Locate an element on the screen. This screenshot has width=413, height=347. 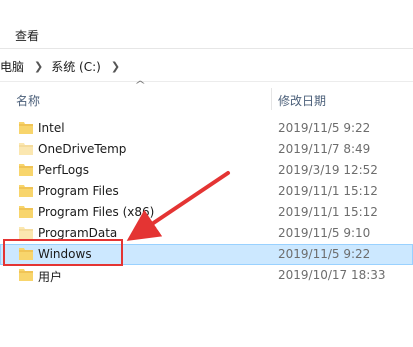
file-date: 2019/10/17 18:33 is located at coordinates (332, 275).